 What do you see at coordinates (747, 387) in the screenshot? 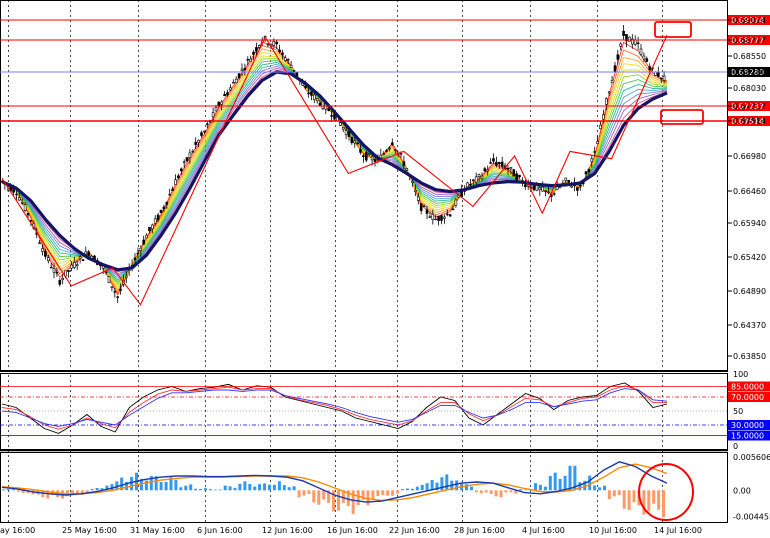
I see `stoch-level-tag-text: 85.0000` at bounding box center [747, 387].